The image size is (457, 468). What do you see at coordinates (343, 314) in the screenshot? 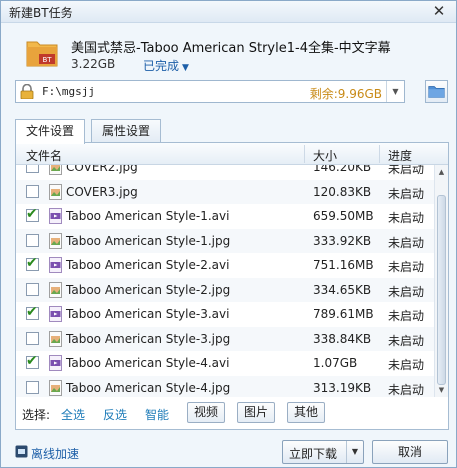
I see `file-size: 789.61MB` at bounding box center [343, 314].